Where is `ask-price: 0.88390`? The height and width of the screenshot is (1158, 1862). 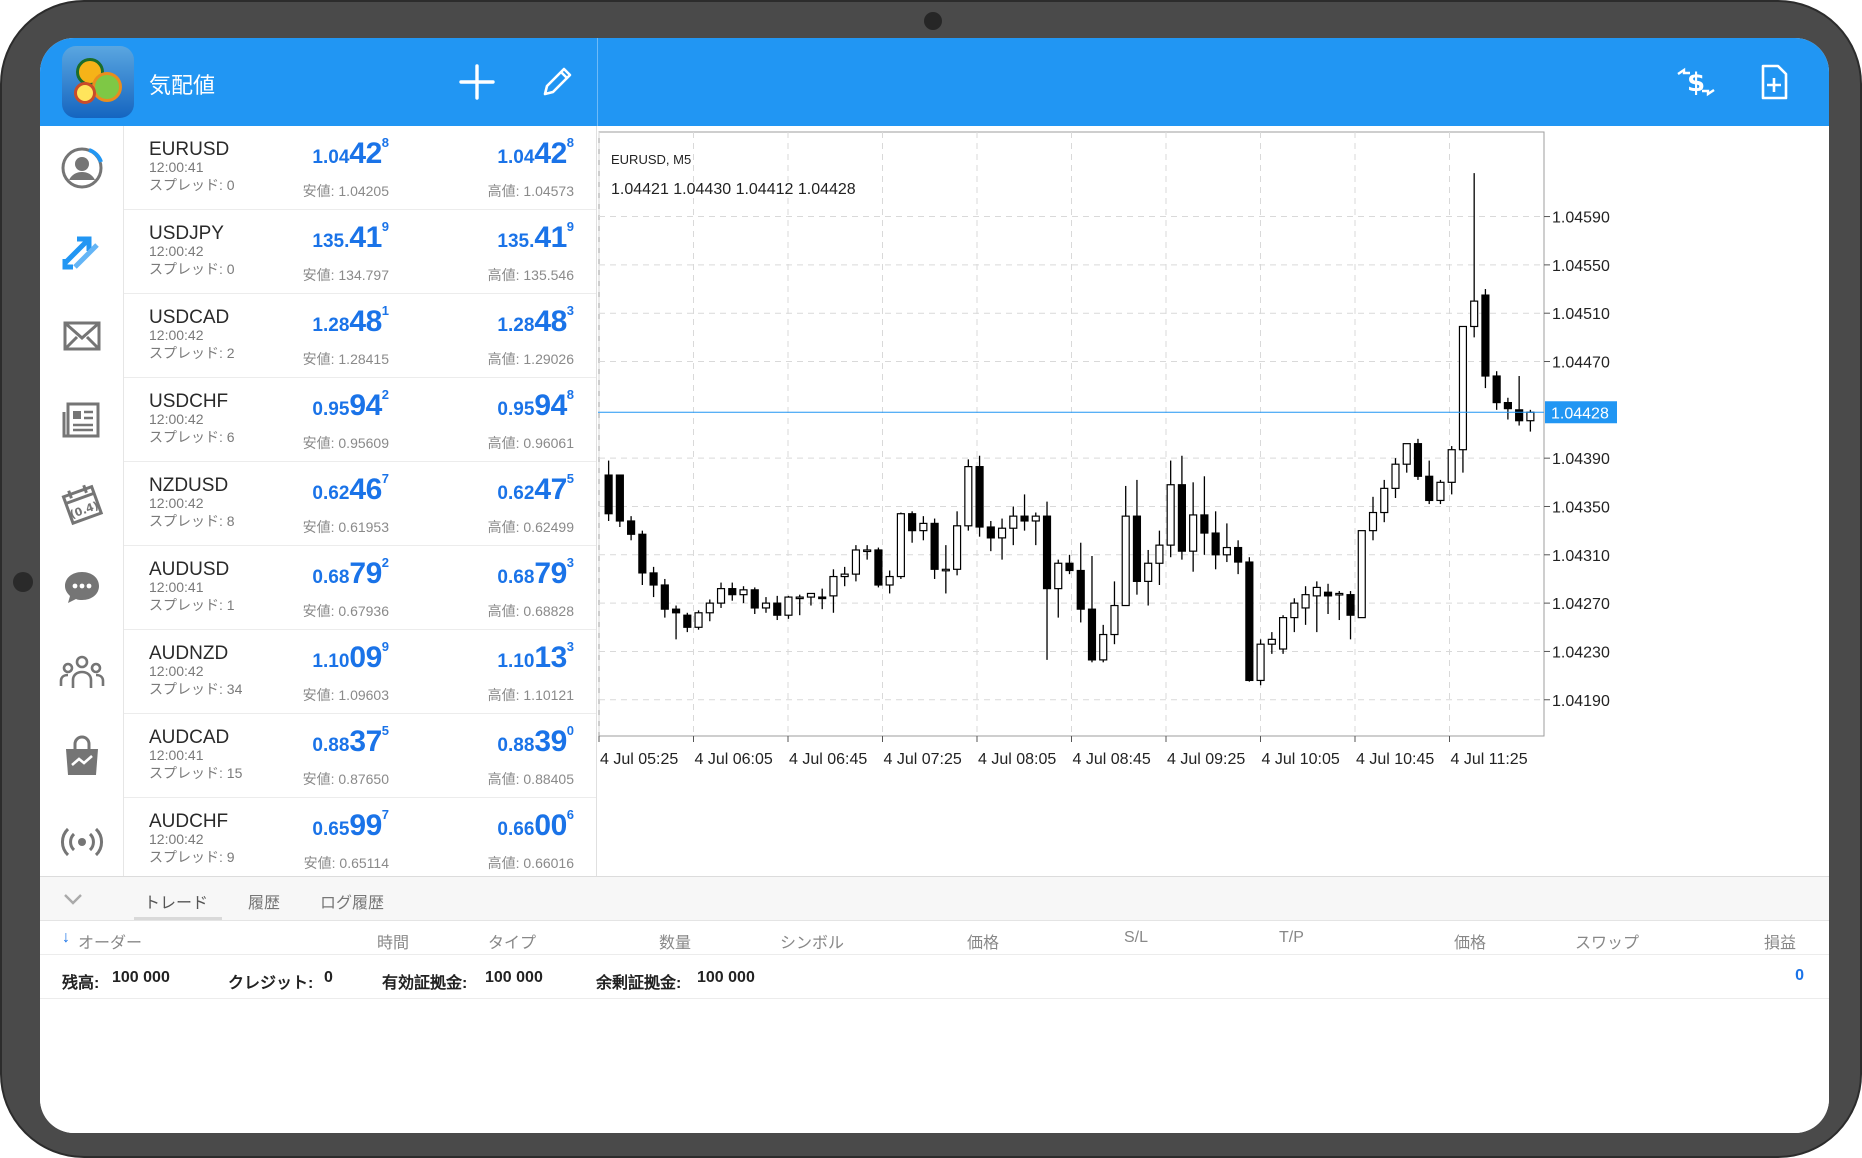
ask-price: 0.88390 is located at coordinates (535, 741).